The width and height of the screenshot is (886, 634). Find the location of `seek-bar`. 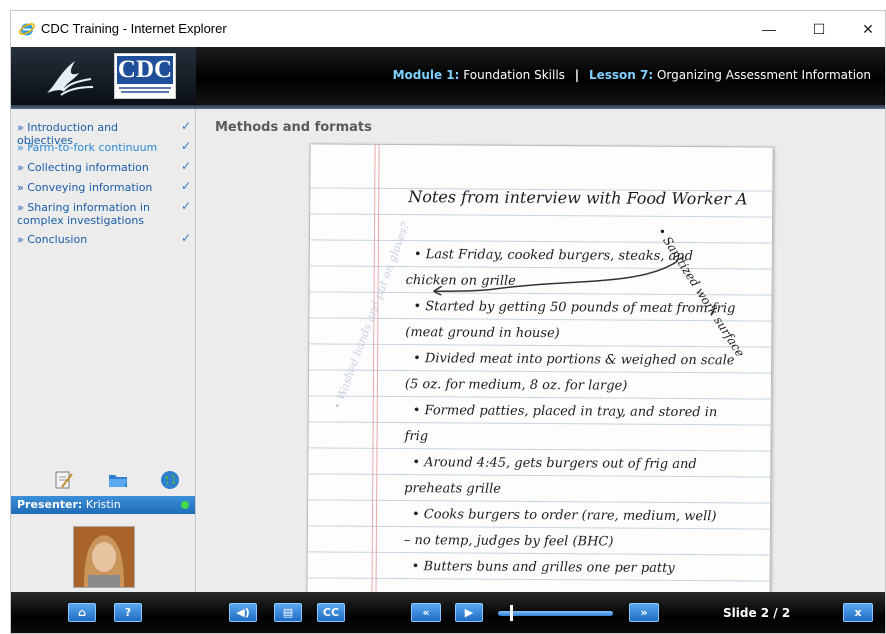

seek-bar is located at coordinates (555, 613).